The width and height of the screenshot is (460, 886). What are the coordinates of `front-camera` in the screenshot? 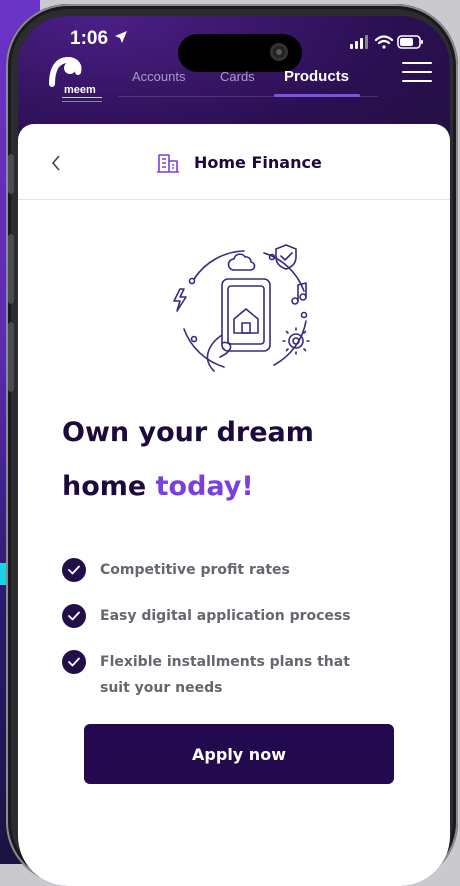 It's located at (279, 52).